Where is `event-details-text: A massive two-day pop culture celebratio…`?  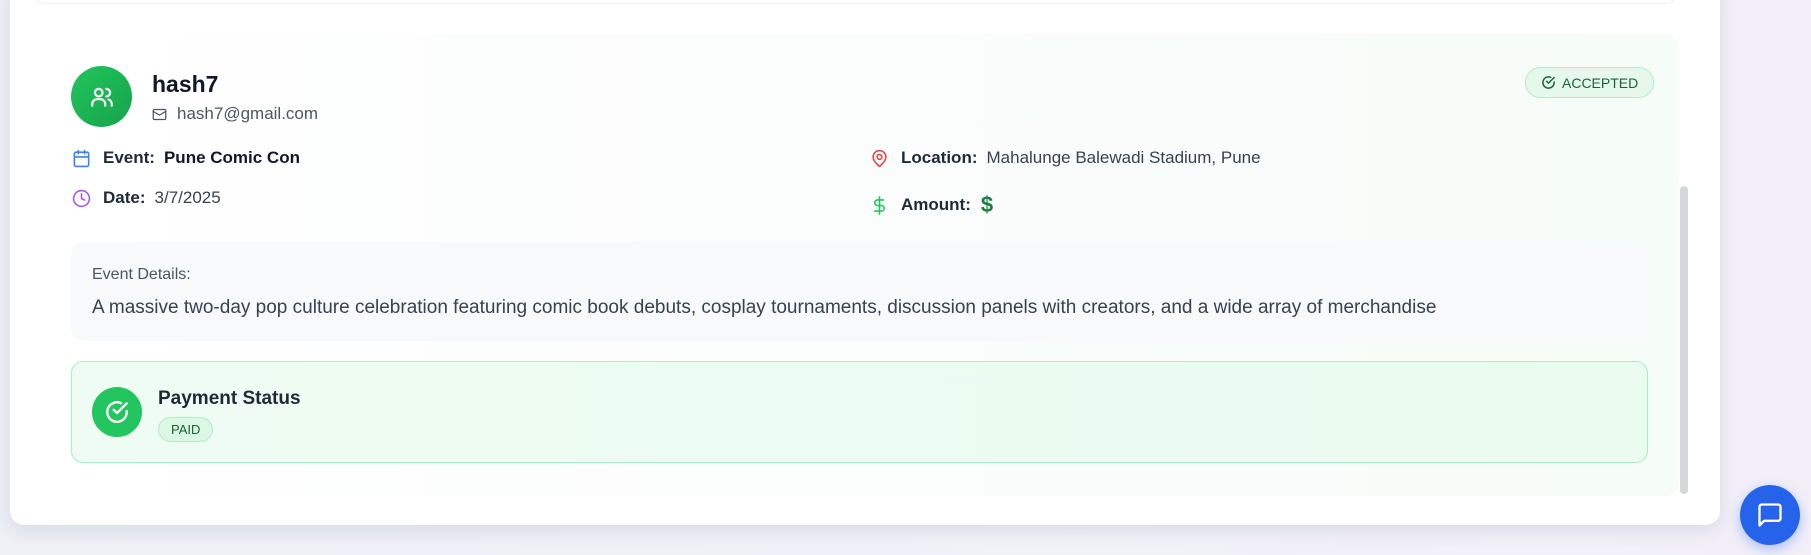
event-details-text: A massive two-day pop culture celebratio… is located at coordinates (764, 307).